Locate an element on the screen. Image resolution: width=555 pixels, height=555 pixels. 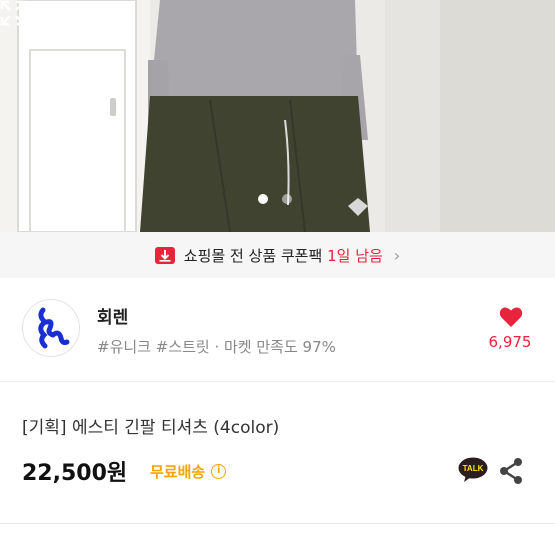
shop-name: 회렌 is located at coordinates (112, 315).